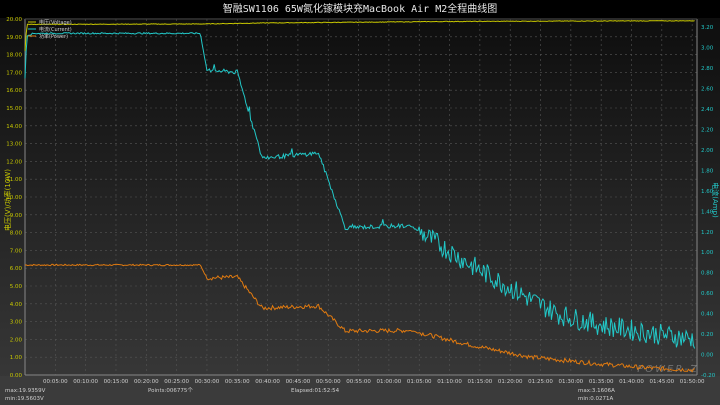 This screenshot has width=720, height=405. What do you see at coordinates (14, 20) in the screenshot?
I see `left-tick-label: 20.00` at bounding box center [14, 20].